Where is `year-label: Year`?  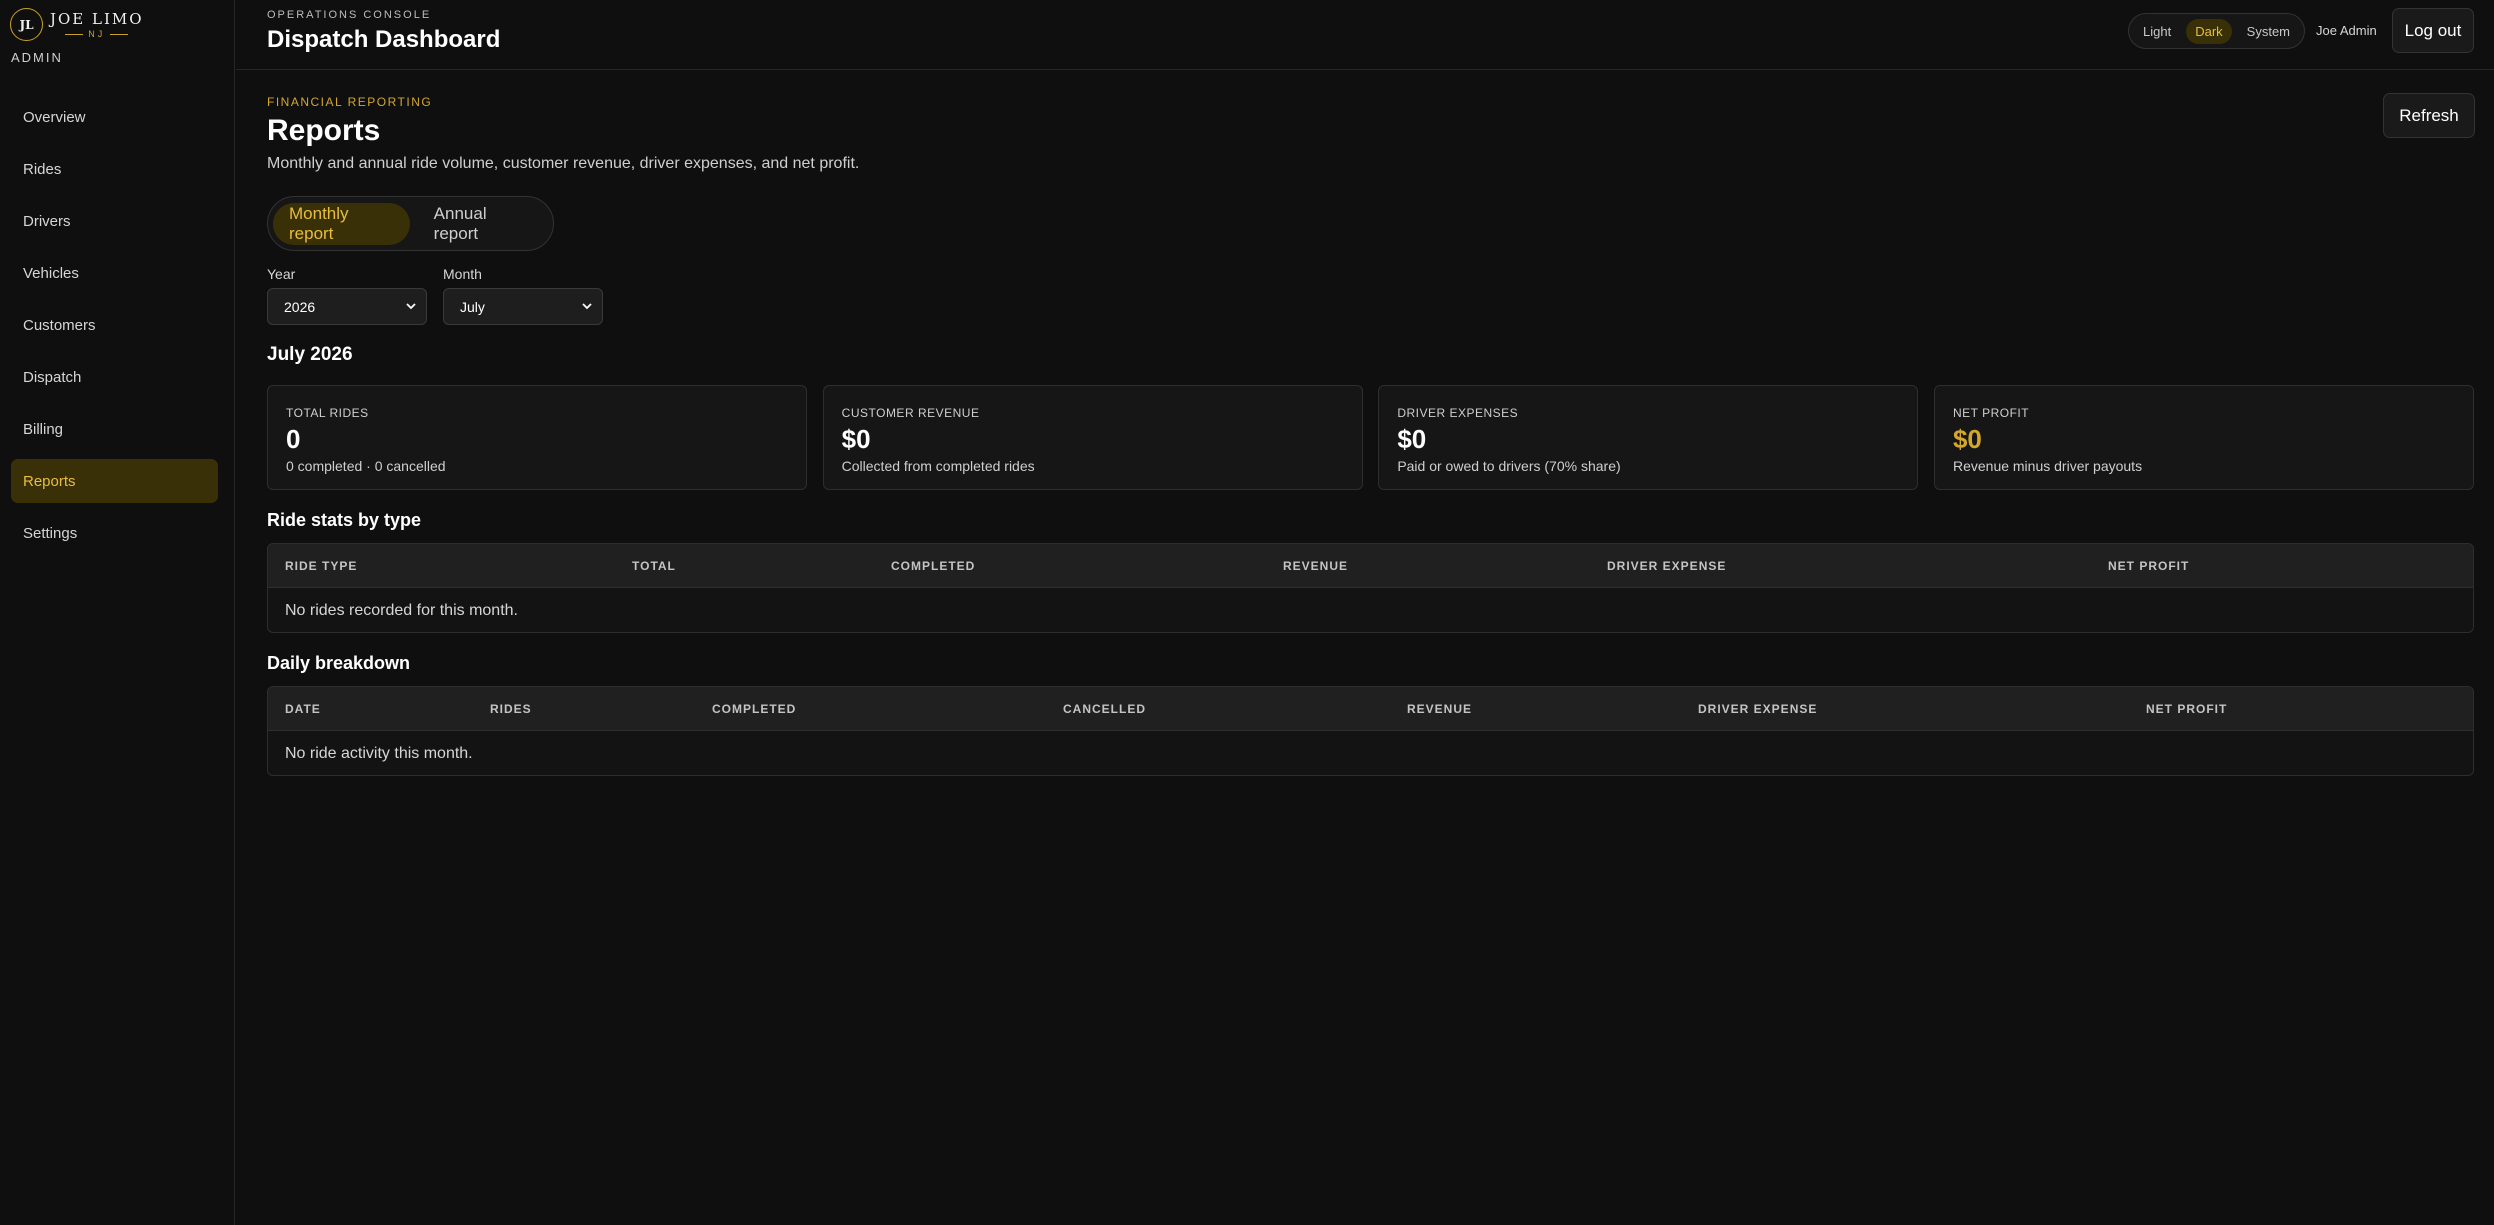 year-label: Year is located at coordinates (281, 274).